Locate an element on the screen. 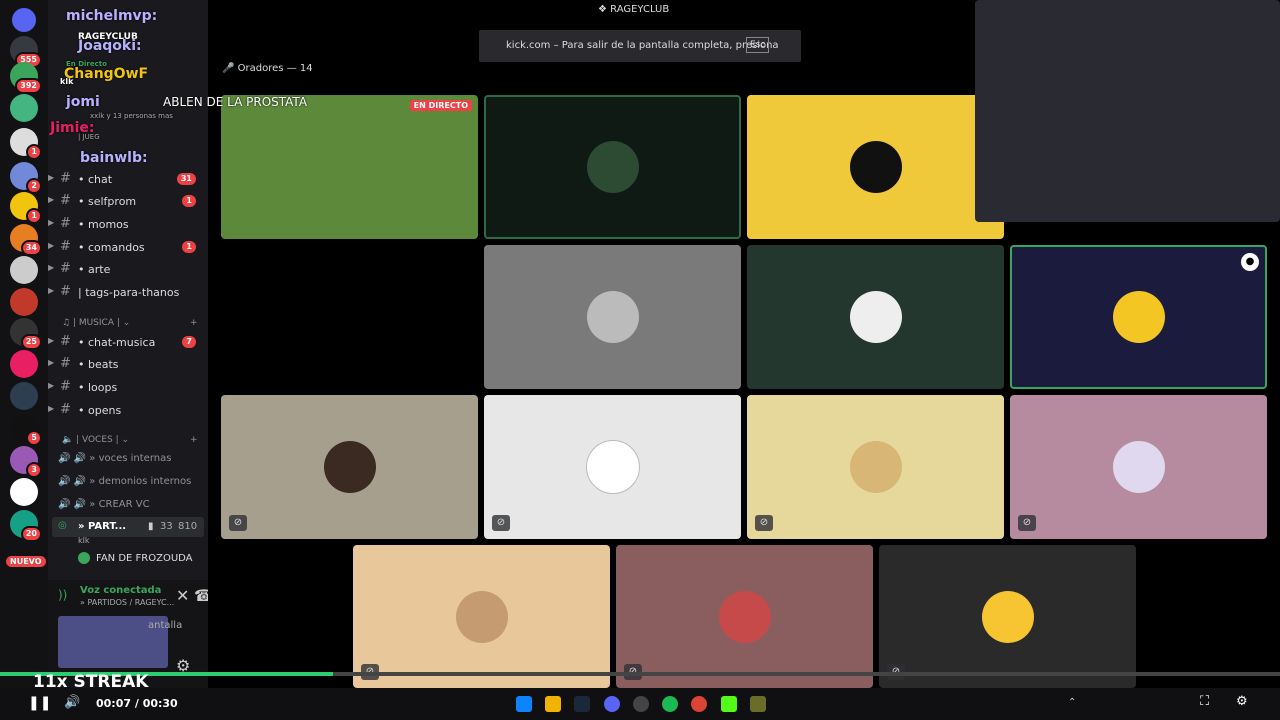 This screenshot has width=1280, height=720. channel-loops: ▶ # • loops is located at coordinates (128, 387).